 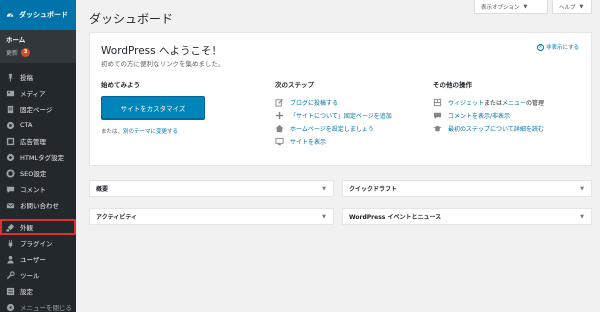 What do you see at coordinates (26, 228) in the screenshot?
I see `sidebar-item-label: 外観` at bounding box center [26, 228].